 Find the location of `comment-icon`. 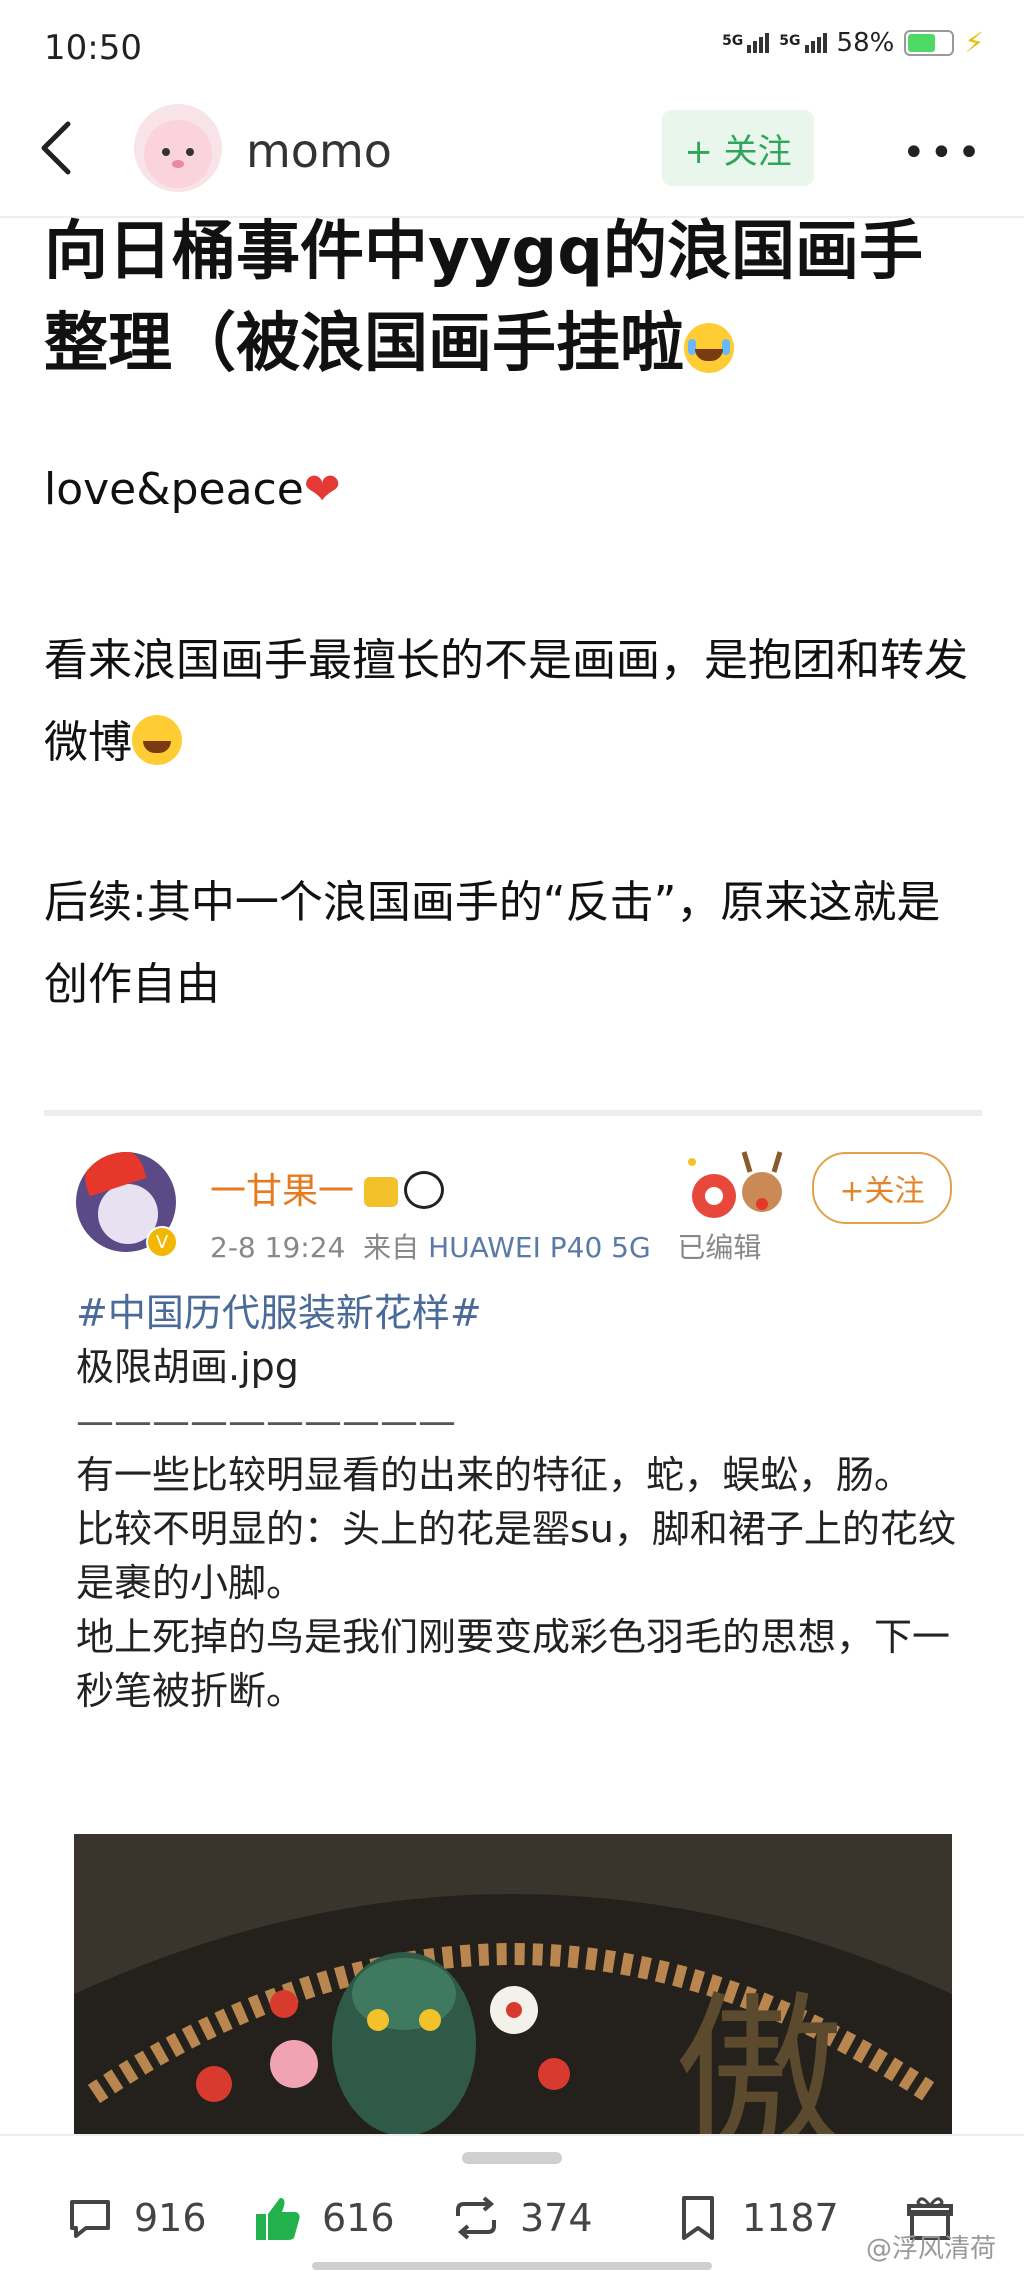

comment-icon is located at coordinates (90, 2219).